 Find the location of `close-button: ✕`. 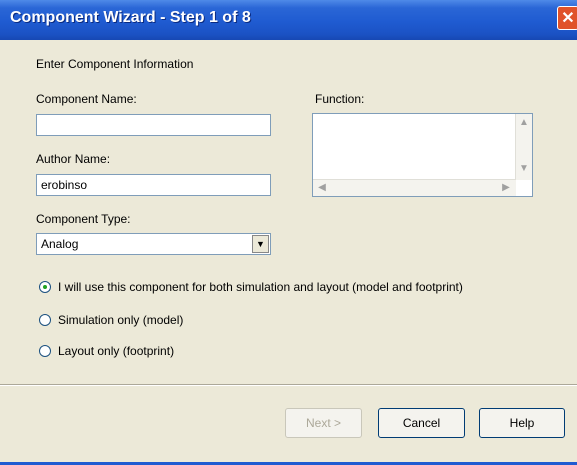

close-button: ✕ is located at coordinates (567, 18).